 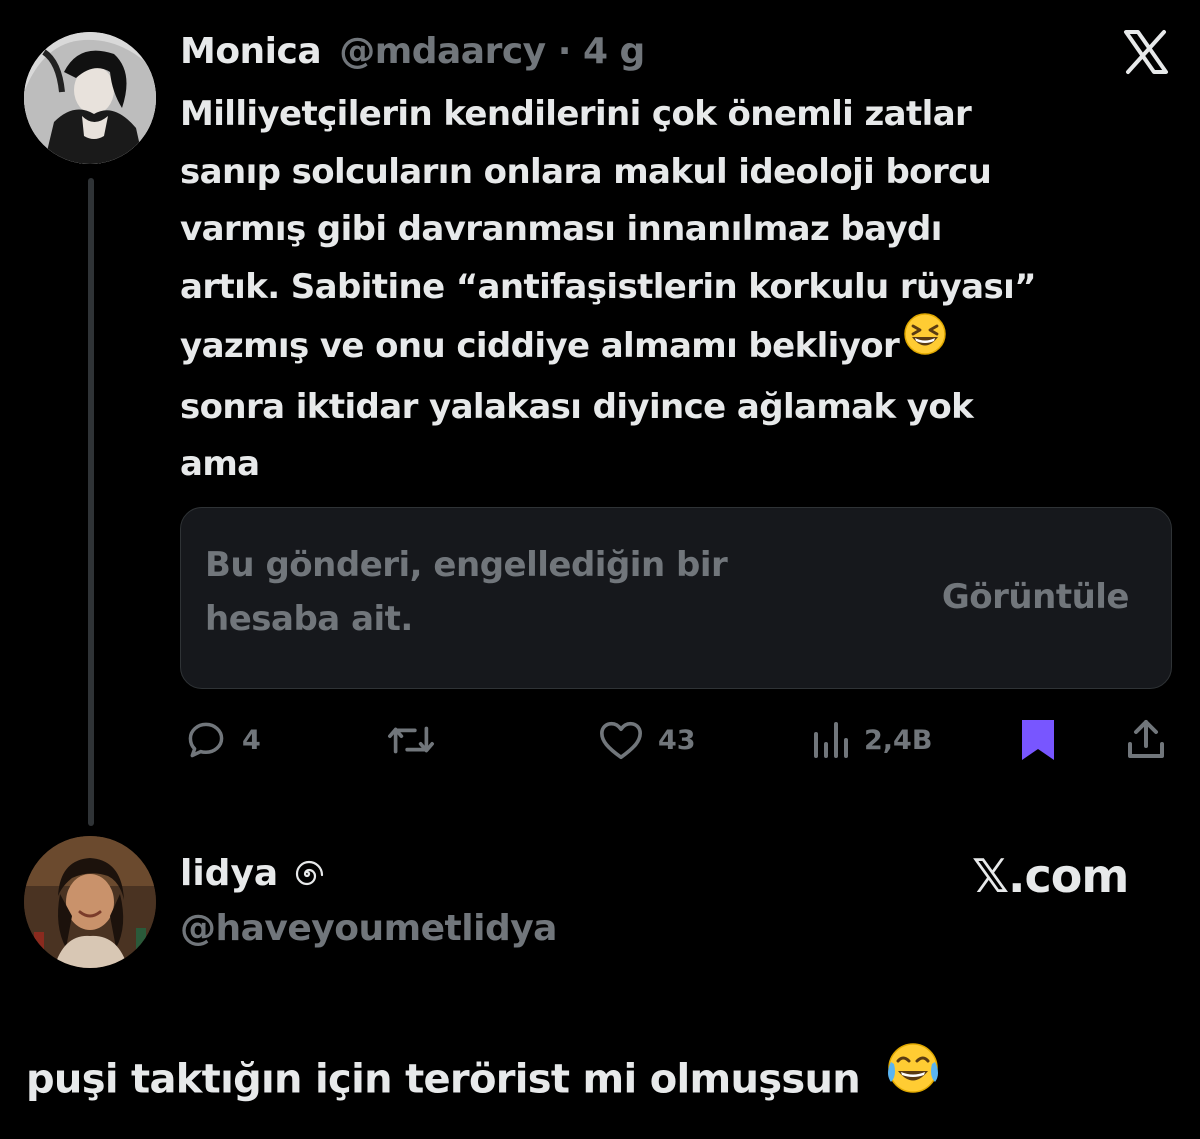 What do you see at coordinates (913, 1077) in the screenshot?
I see `face-with-tears-of-joy-icon` at bounding box center [913, 1077].